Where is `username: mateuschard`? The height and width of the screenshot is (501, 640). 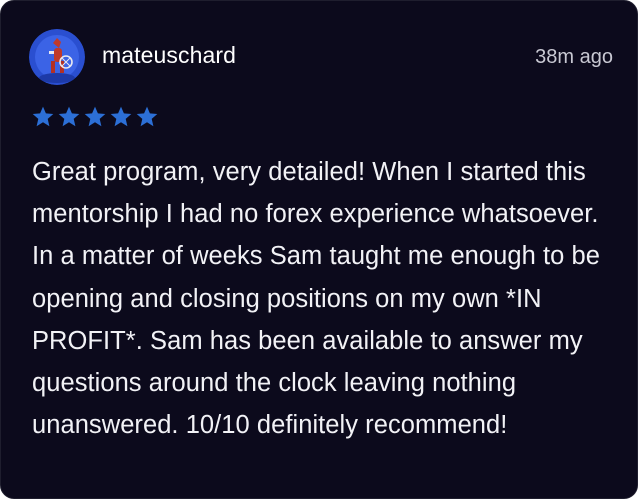
username: mateuschard is located at coordinates (169, 55).